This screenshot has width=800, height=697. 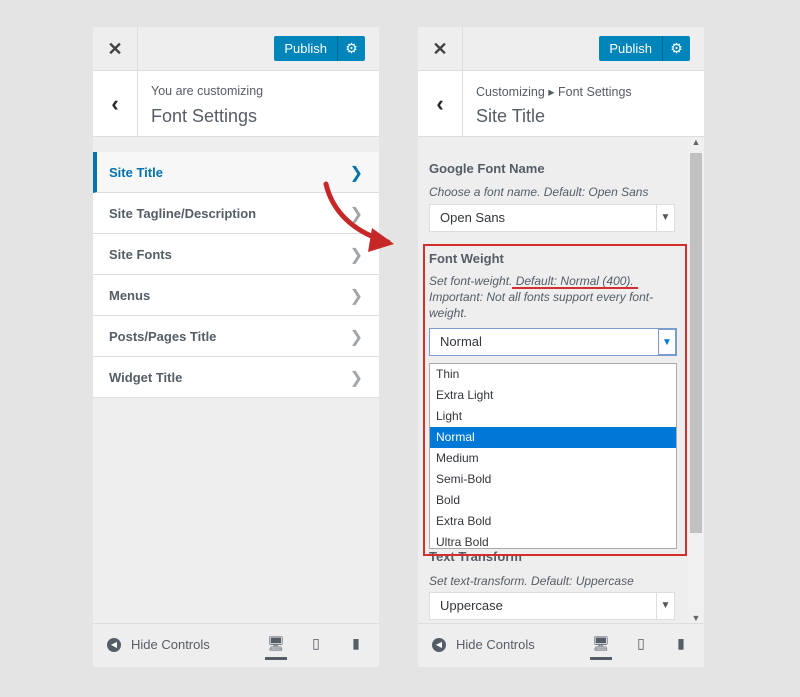 I want to click on breadcrumb: Customizing ▸ Font Settings, so click(x=554, y=92).